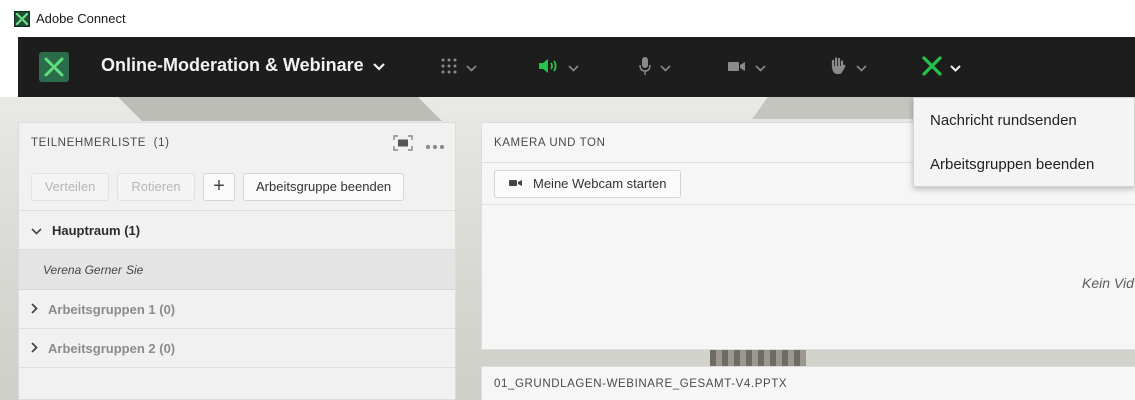 The height and width of the screenshot is (400, 1135). Describe the element at coordinates (449, 68) in the screenshot. I see `grid-icon` at that location.